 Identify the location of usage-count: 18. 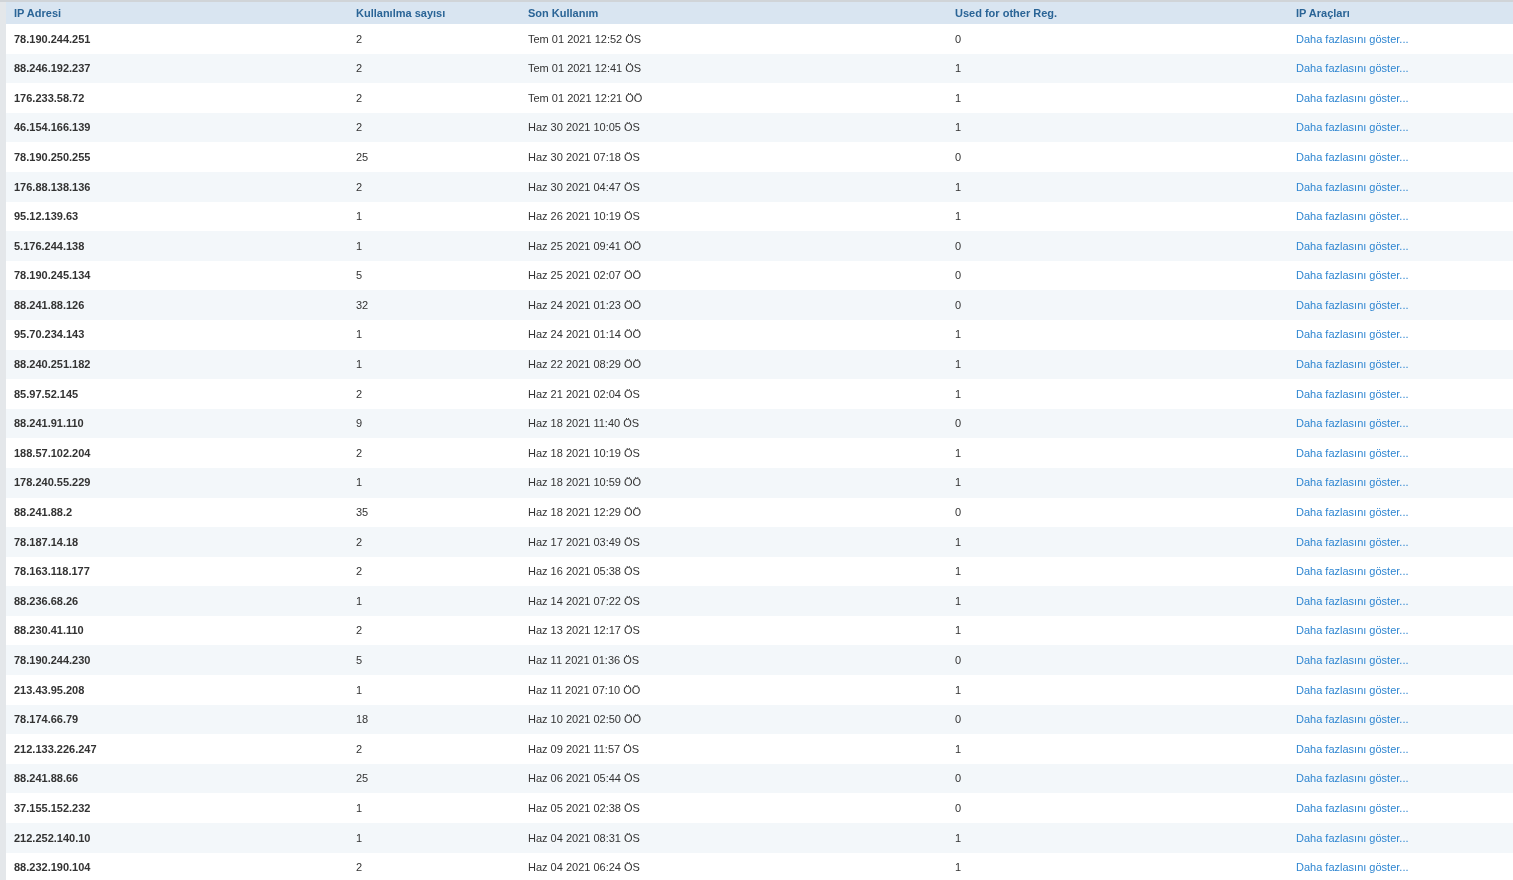
(362, 720).